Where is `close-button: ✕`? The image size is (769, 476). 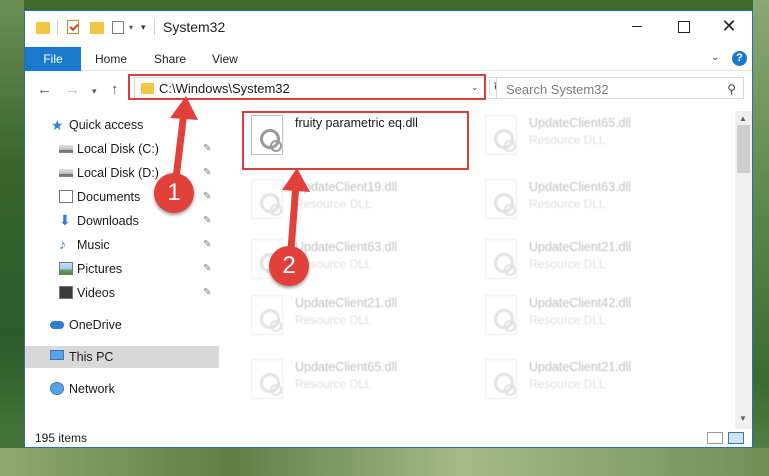 close-button: ✕ is located at coordinates (729, 26).